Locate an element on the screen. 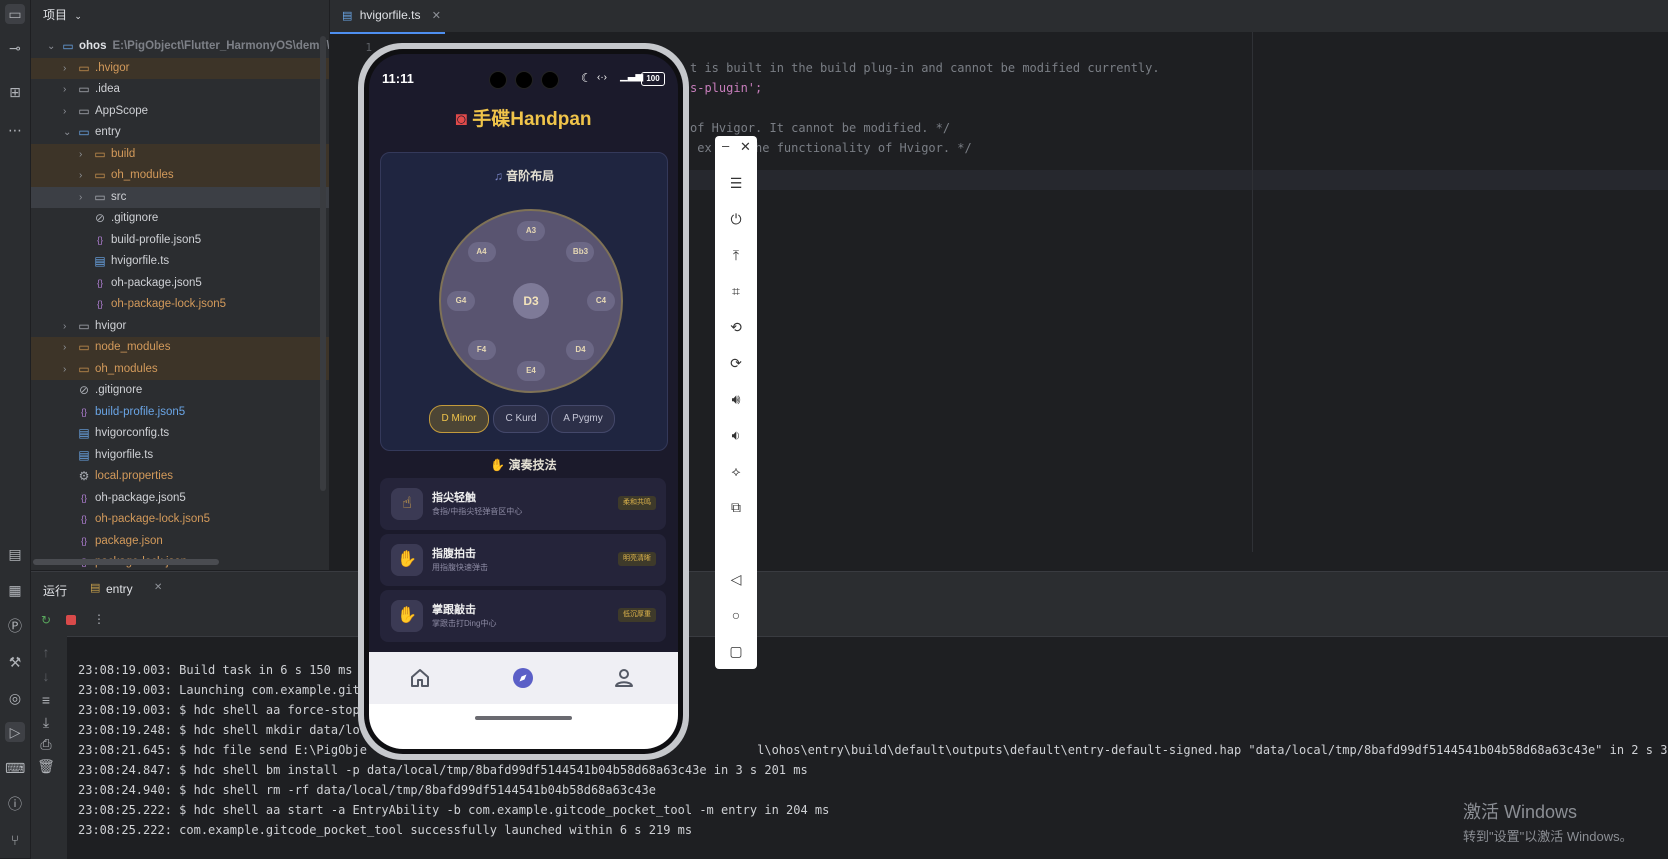  git-tool-icon: ⑂ is located at coordinates (15, 840).